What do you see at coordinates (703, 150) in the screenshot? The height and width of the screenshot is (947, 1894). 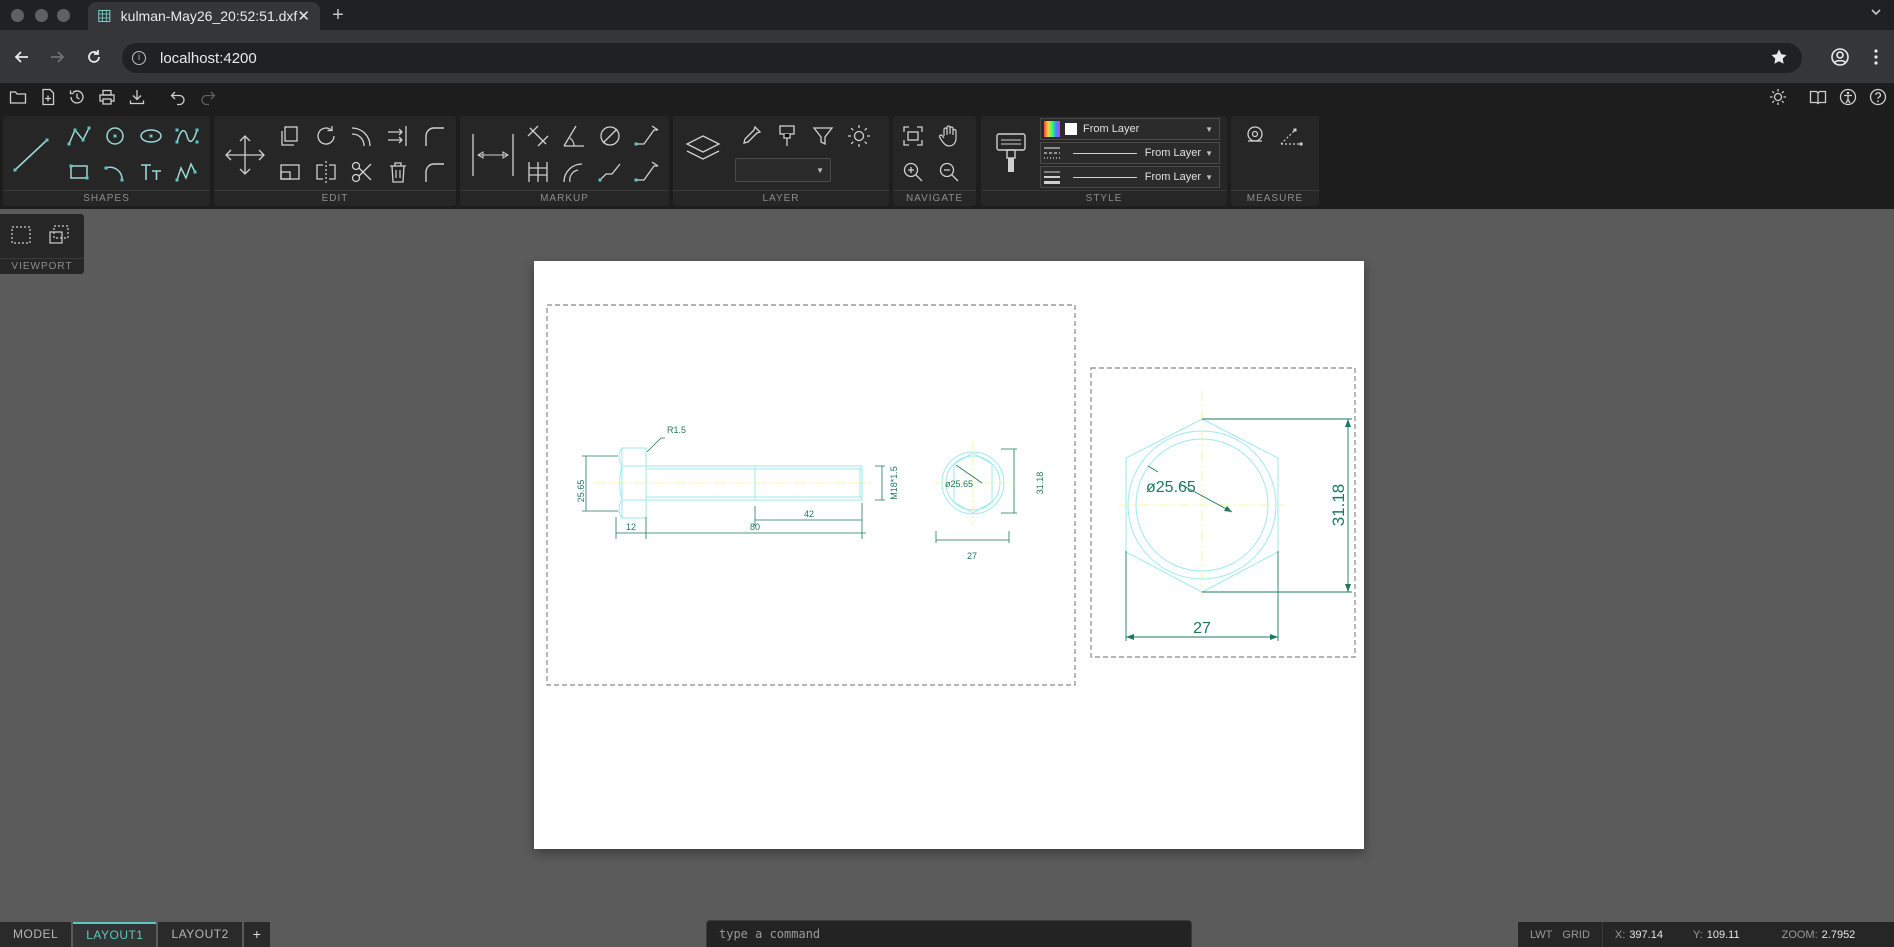 I see `layers-icon` at bounding box center [703, 150].